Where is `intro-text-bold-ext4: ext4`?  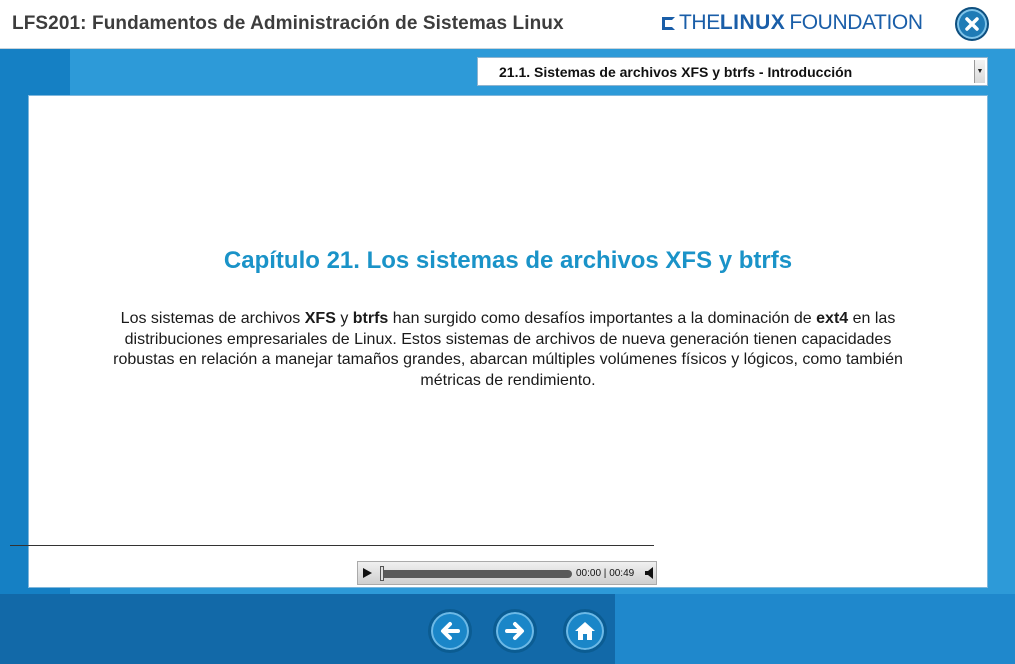
intro-text-bold-ext4: ext4 is located at coordinates (832, 318).